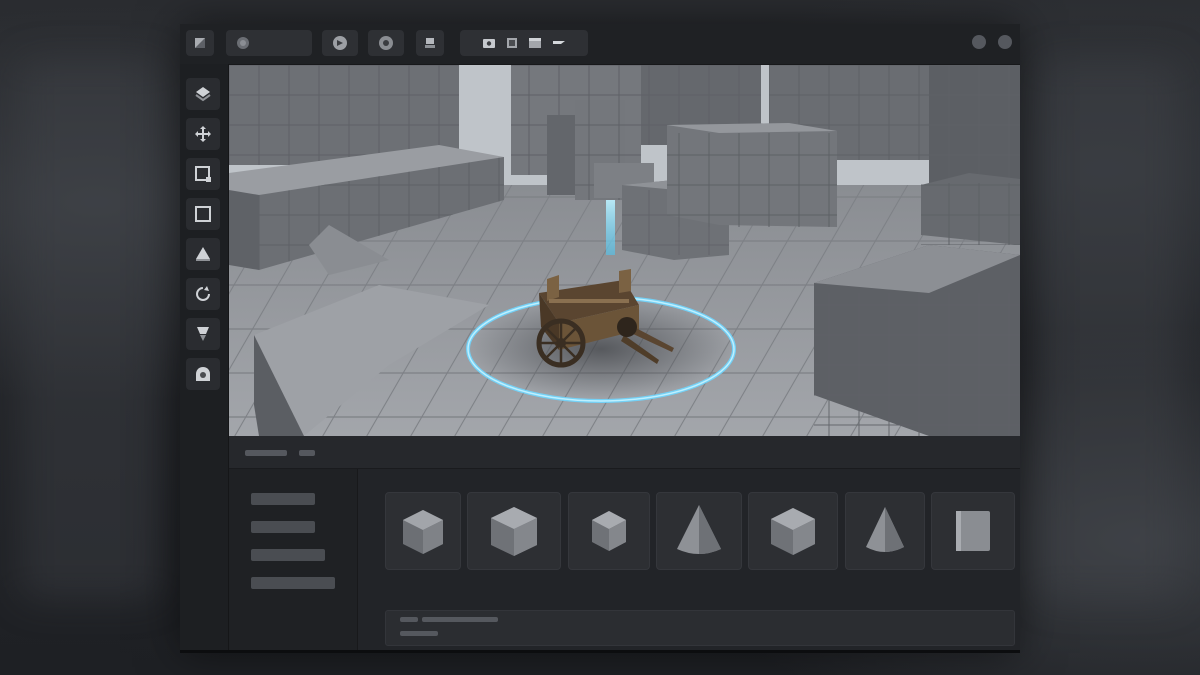 The width and height of the screenshot is (1200, 675). I want to click on play-button, so click(340, 43).